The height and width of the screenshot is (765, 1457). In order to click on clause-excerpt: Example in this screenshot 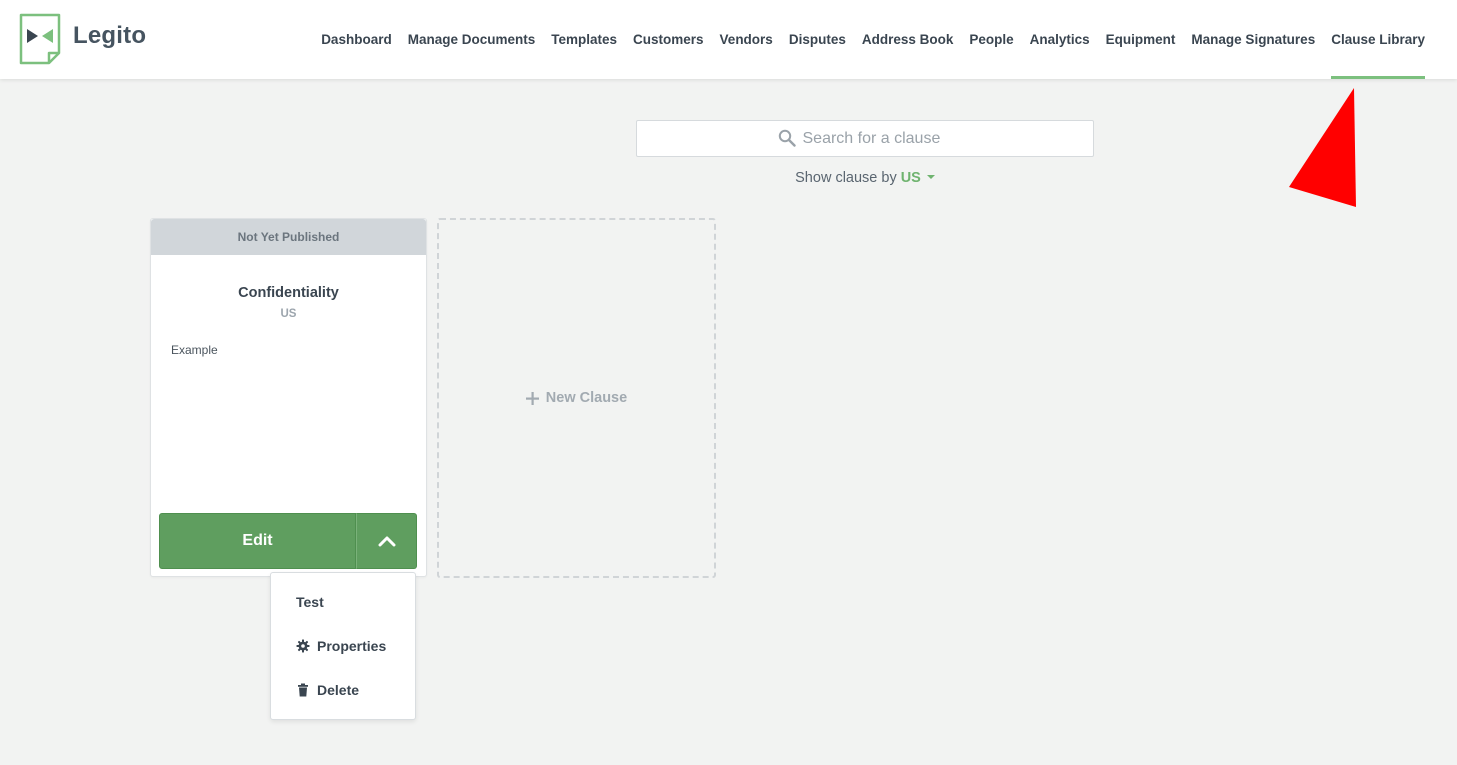, I will do `click(194, 350)`.